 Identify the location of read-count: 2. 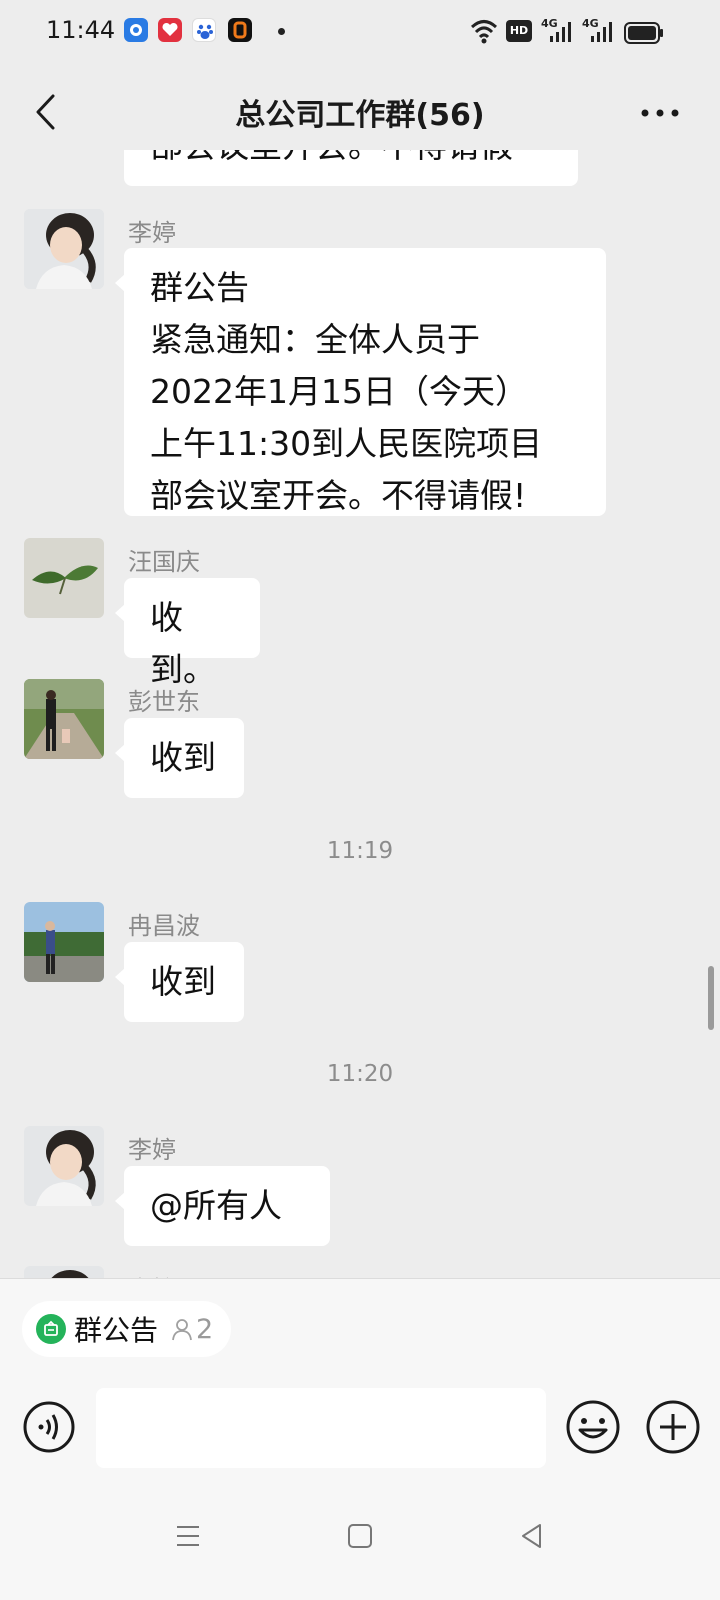
(191, 1329).